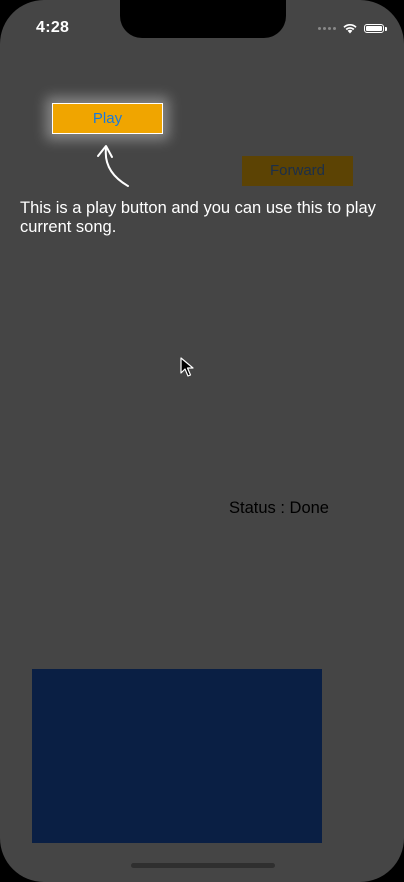 This screenshot has width=404, height=882. What do you see at coordinates (53, 27) in the screenshot?
I see `status-time: 4:28` at bounding box center [53, 27].